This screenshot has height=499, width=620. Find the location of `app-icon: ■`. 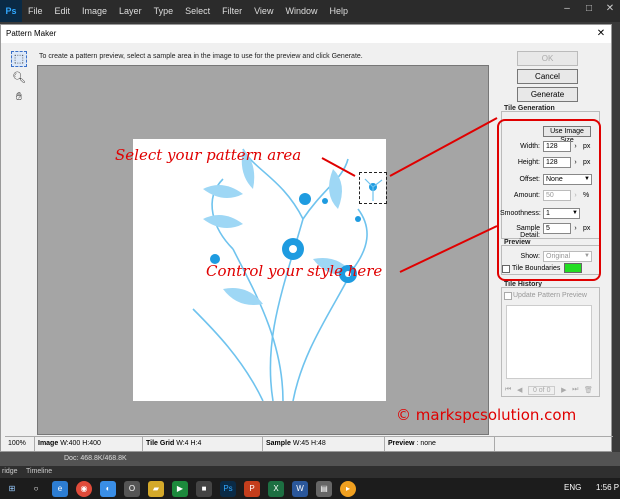

app-icon: ■ is located at coordinates (204, 488).